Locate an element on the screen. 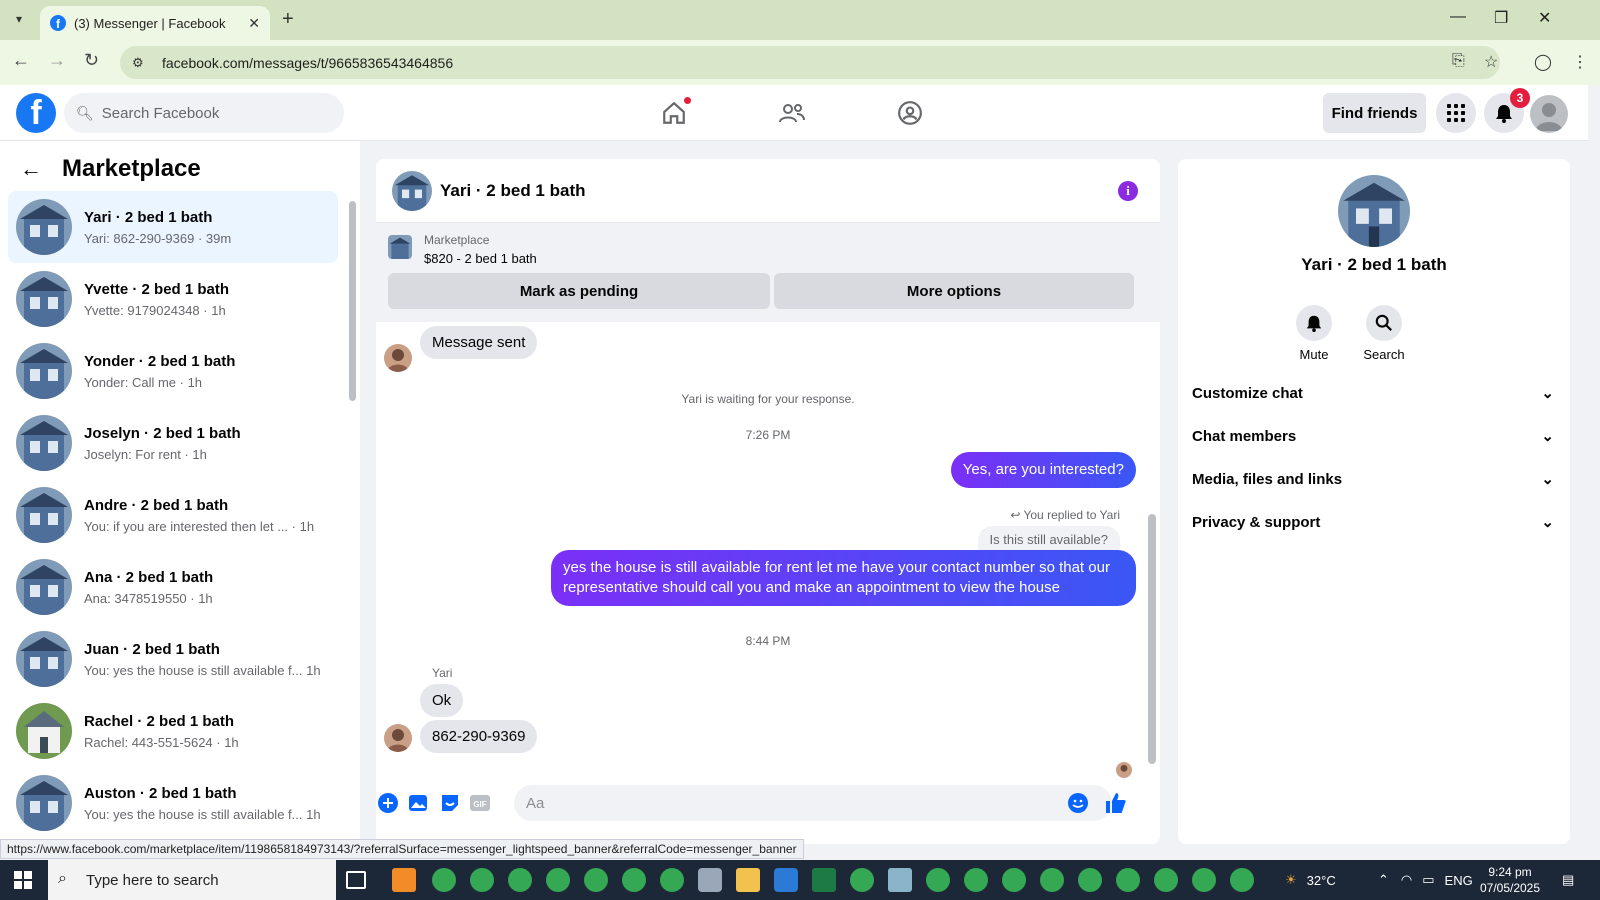  tab-search-button: ▾ is located at coordinates (19, 19).